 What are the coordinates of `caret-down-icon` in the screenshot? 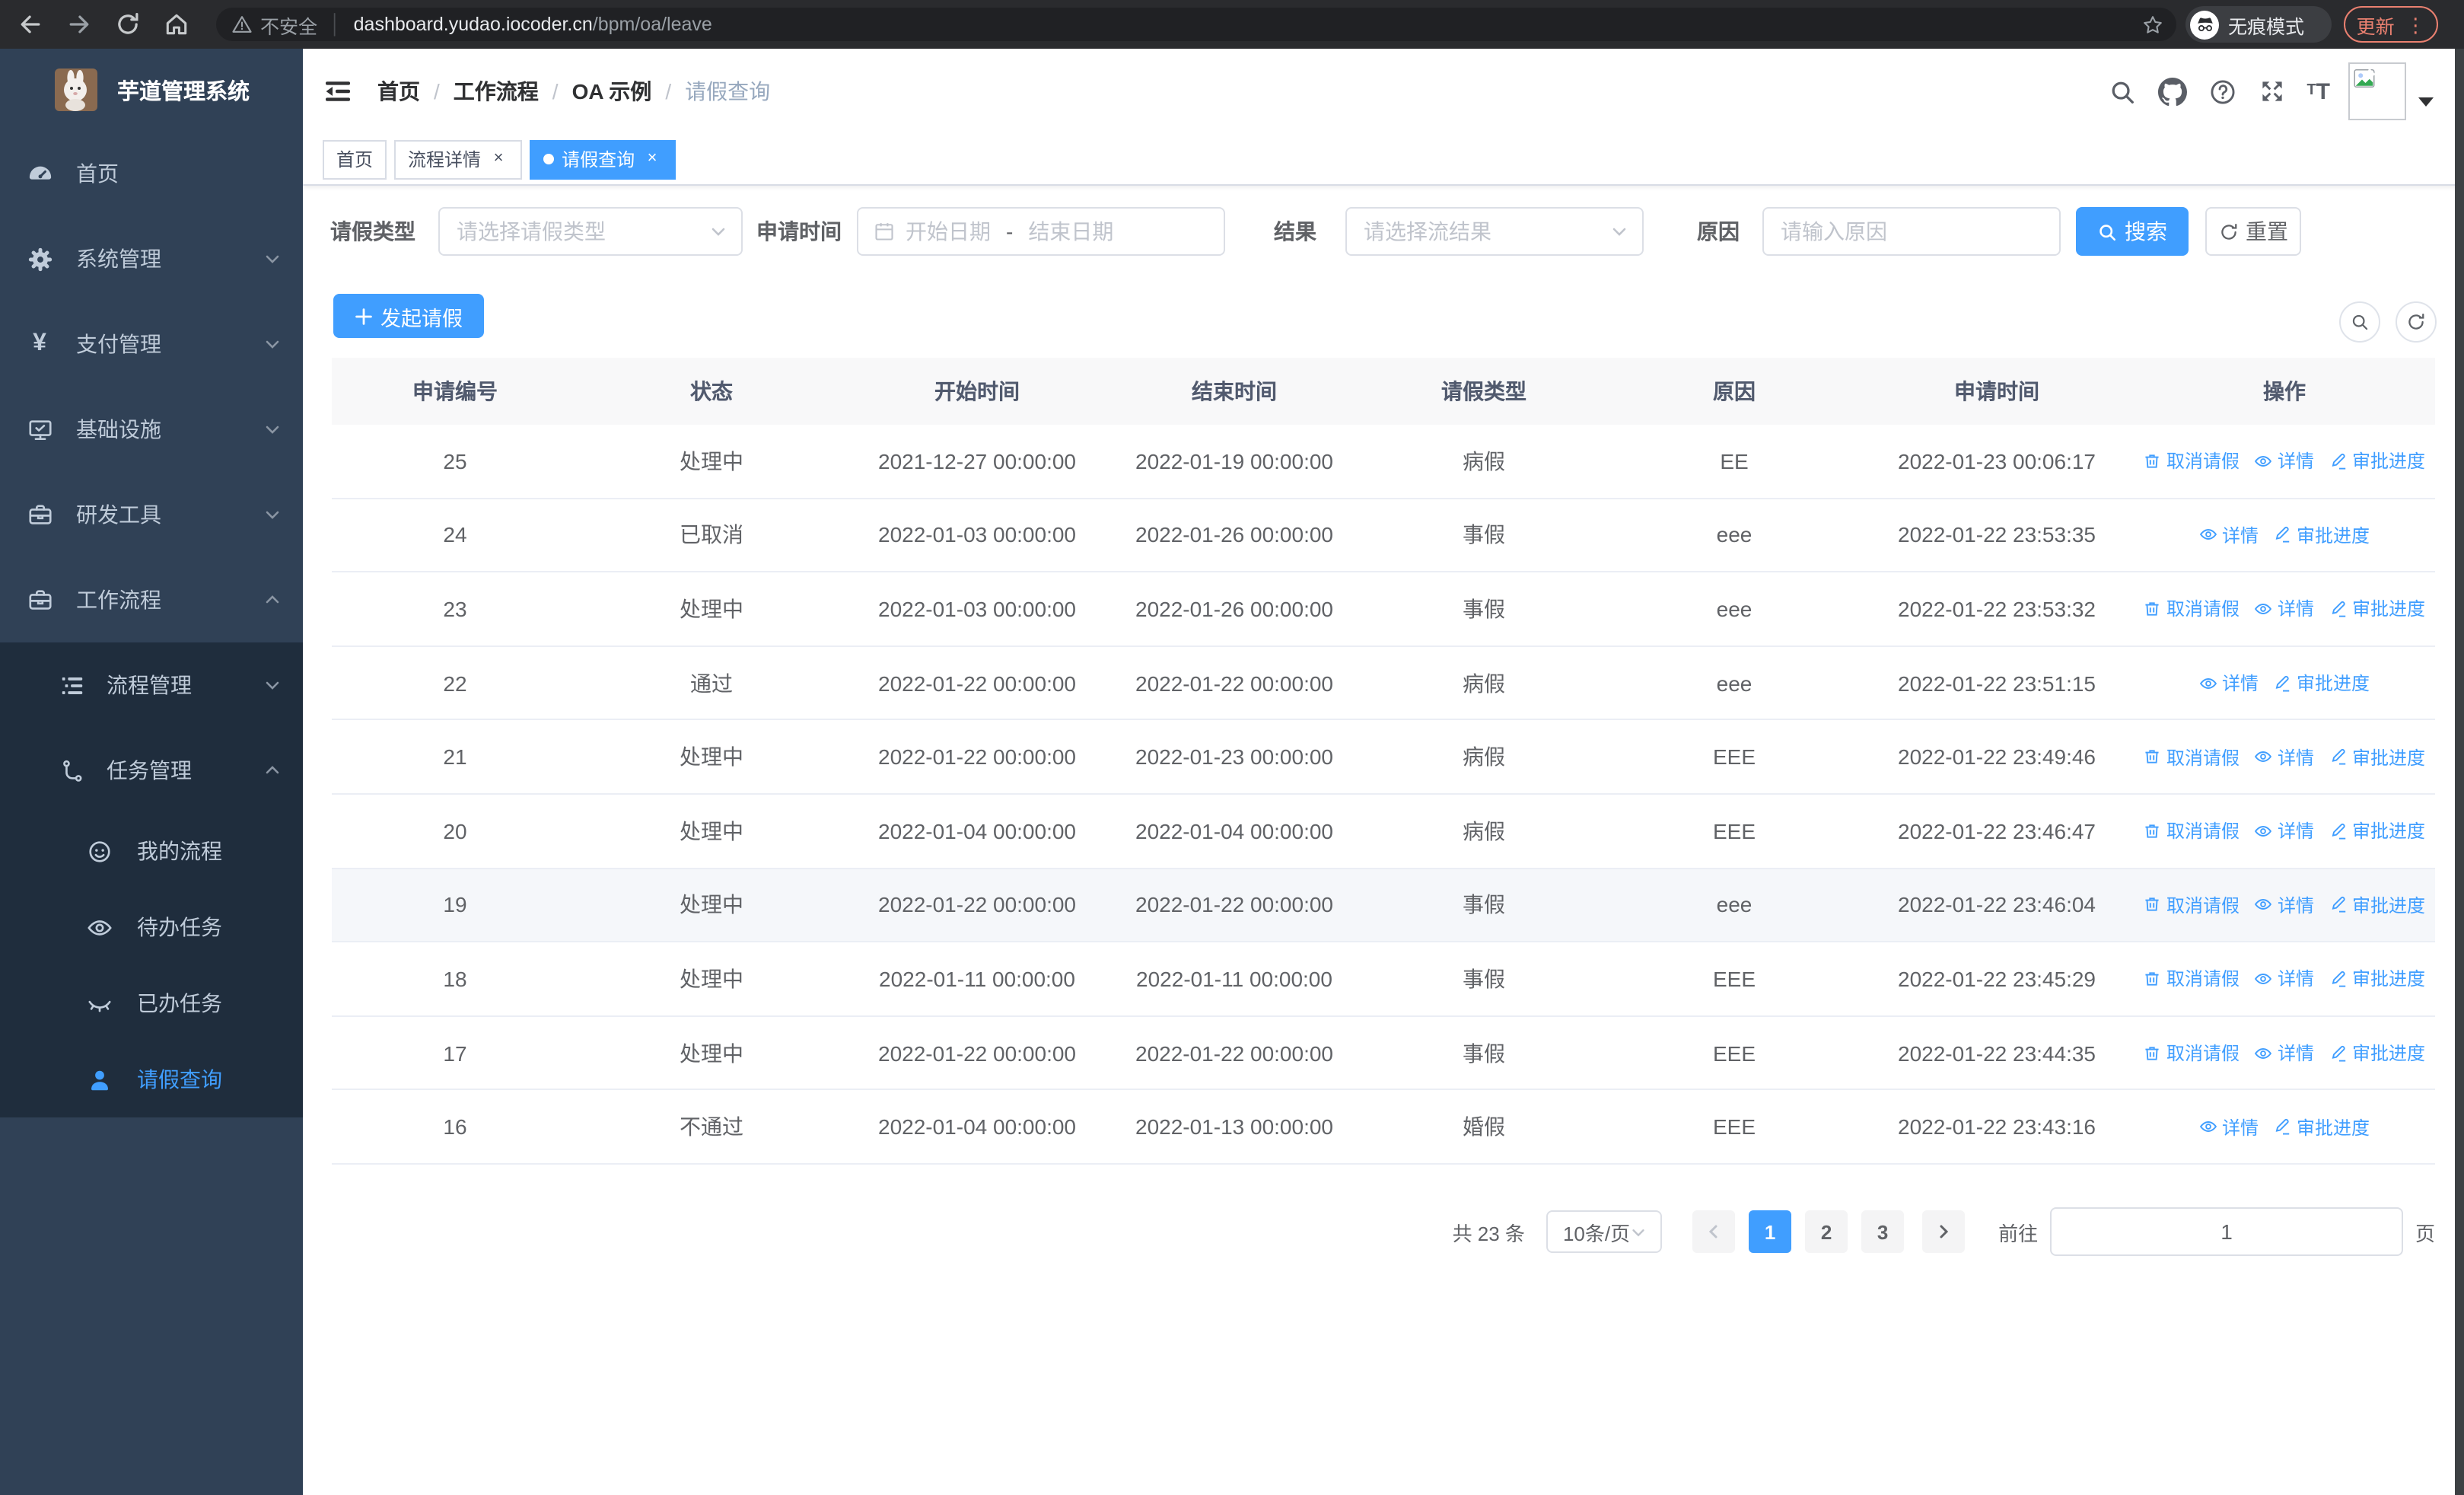 It's located at (2426, 102).